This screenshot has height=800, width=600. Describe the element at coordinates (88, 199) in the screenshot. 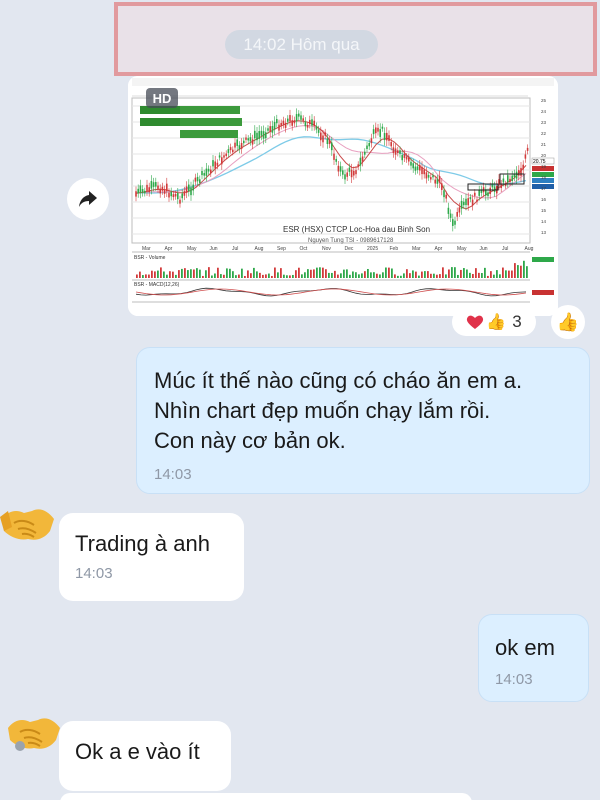

I see `forward-share-button` at that location.